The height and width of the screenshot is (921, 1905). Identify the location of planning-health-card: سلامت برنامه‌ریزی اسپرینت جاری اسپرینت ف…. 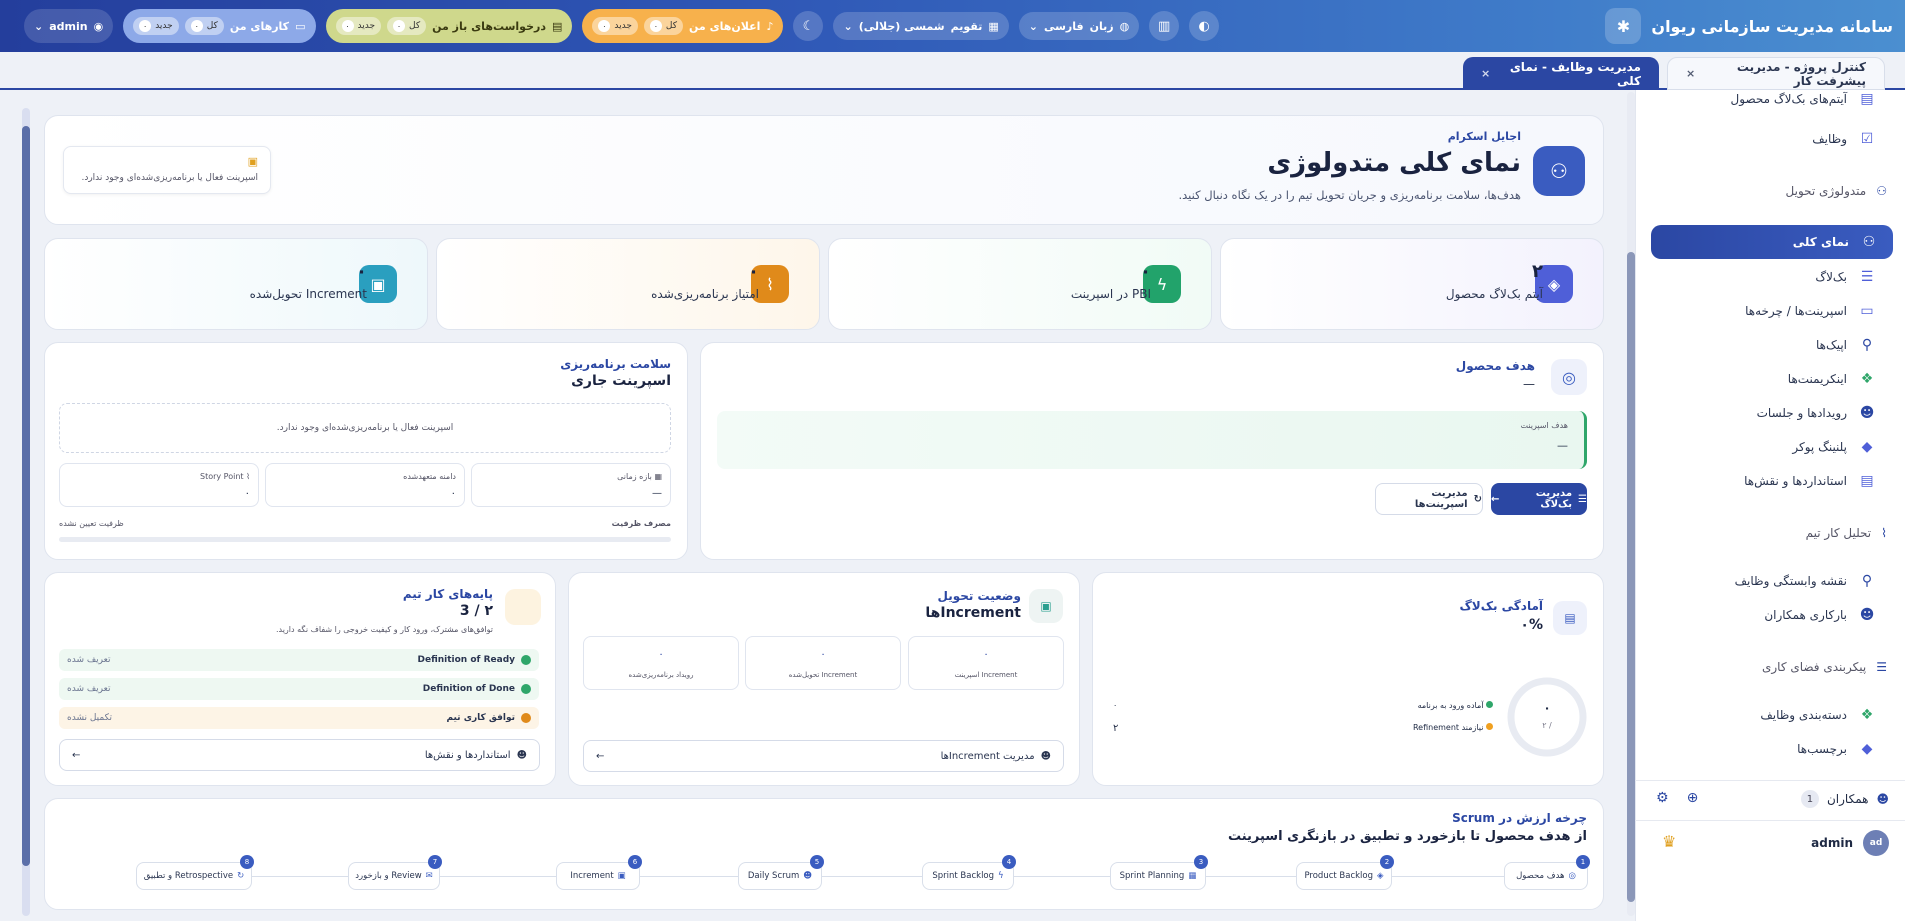
(366, 451).